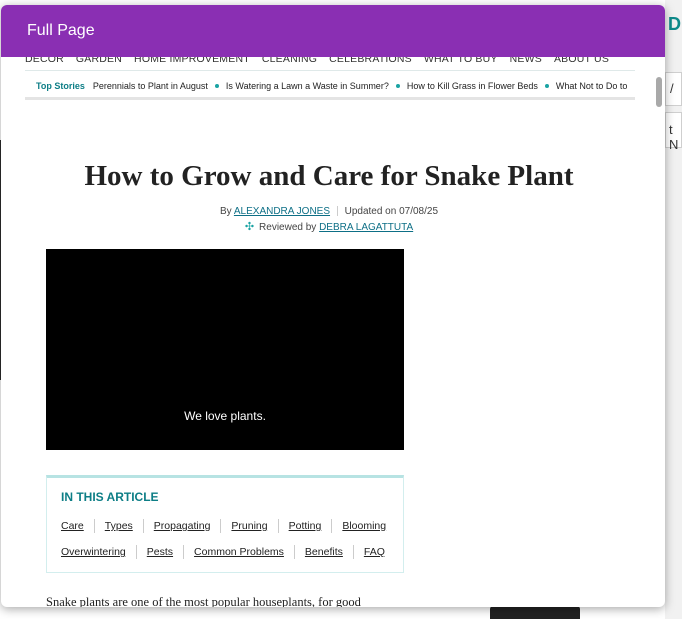  What do you see at coordinates (592, 86) in the screenshot?
I see `top-story-link: What Not to Do to` at bounding box center [592, 86].